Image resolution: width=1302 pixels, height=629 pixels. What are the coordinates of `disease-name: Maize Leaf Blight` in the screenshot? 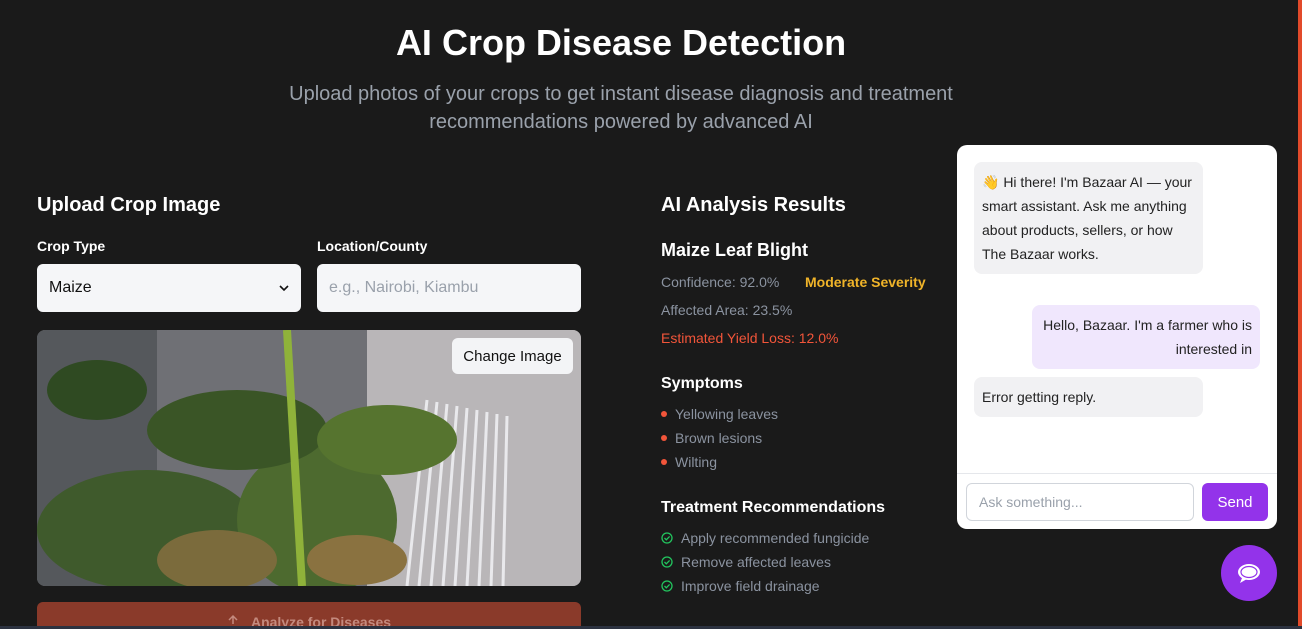 It's located at (735, 250).